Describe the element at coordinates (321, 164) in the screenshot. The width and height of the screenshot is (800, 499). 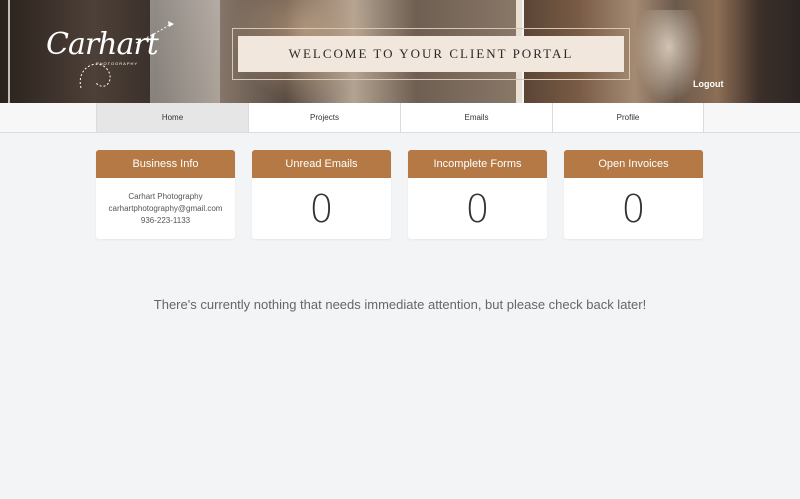
I see `card-title: Unread Emails` at that location.